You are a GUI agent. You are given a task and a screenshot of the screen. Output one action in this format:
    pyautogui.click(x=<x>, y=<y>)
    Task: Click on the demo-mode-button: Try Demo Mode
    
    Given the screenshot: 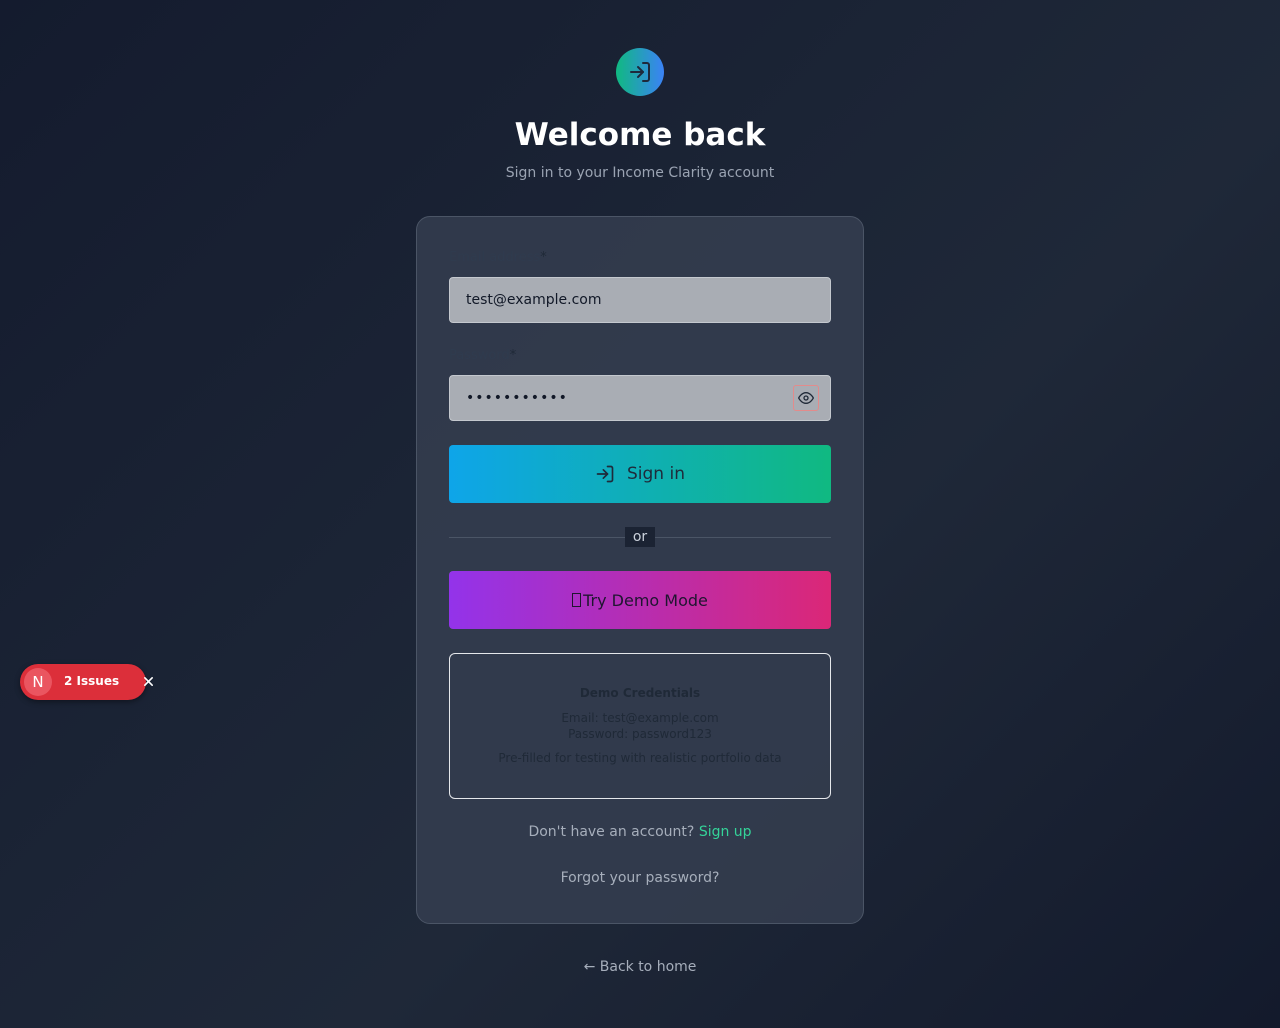 What is the action you would take?
    pyautogui.click(x=640, y=600)
    